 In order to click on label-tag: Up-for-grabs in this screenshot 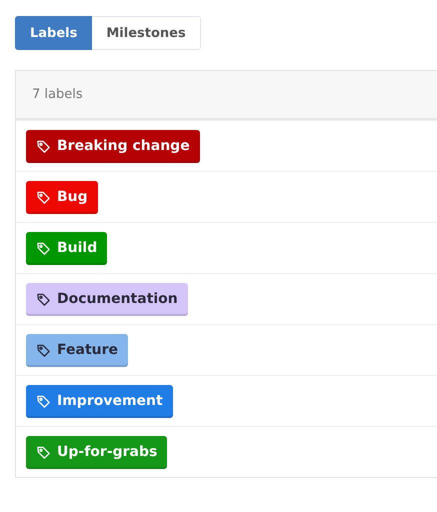, I will do `click(97, 452)`.